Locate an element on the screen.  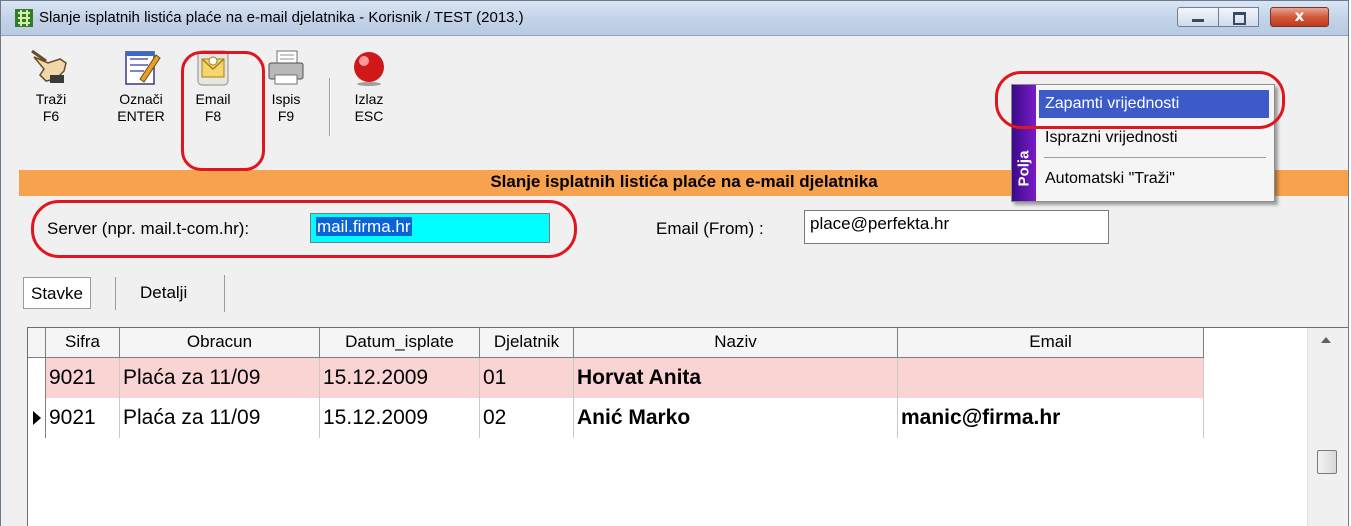
search-button-key: F6 is located at coordinates (51, 116).